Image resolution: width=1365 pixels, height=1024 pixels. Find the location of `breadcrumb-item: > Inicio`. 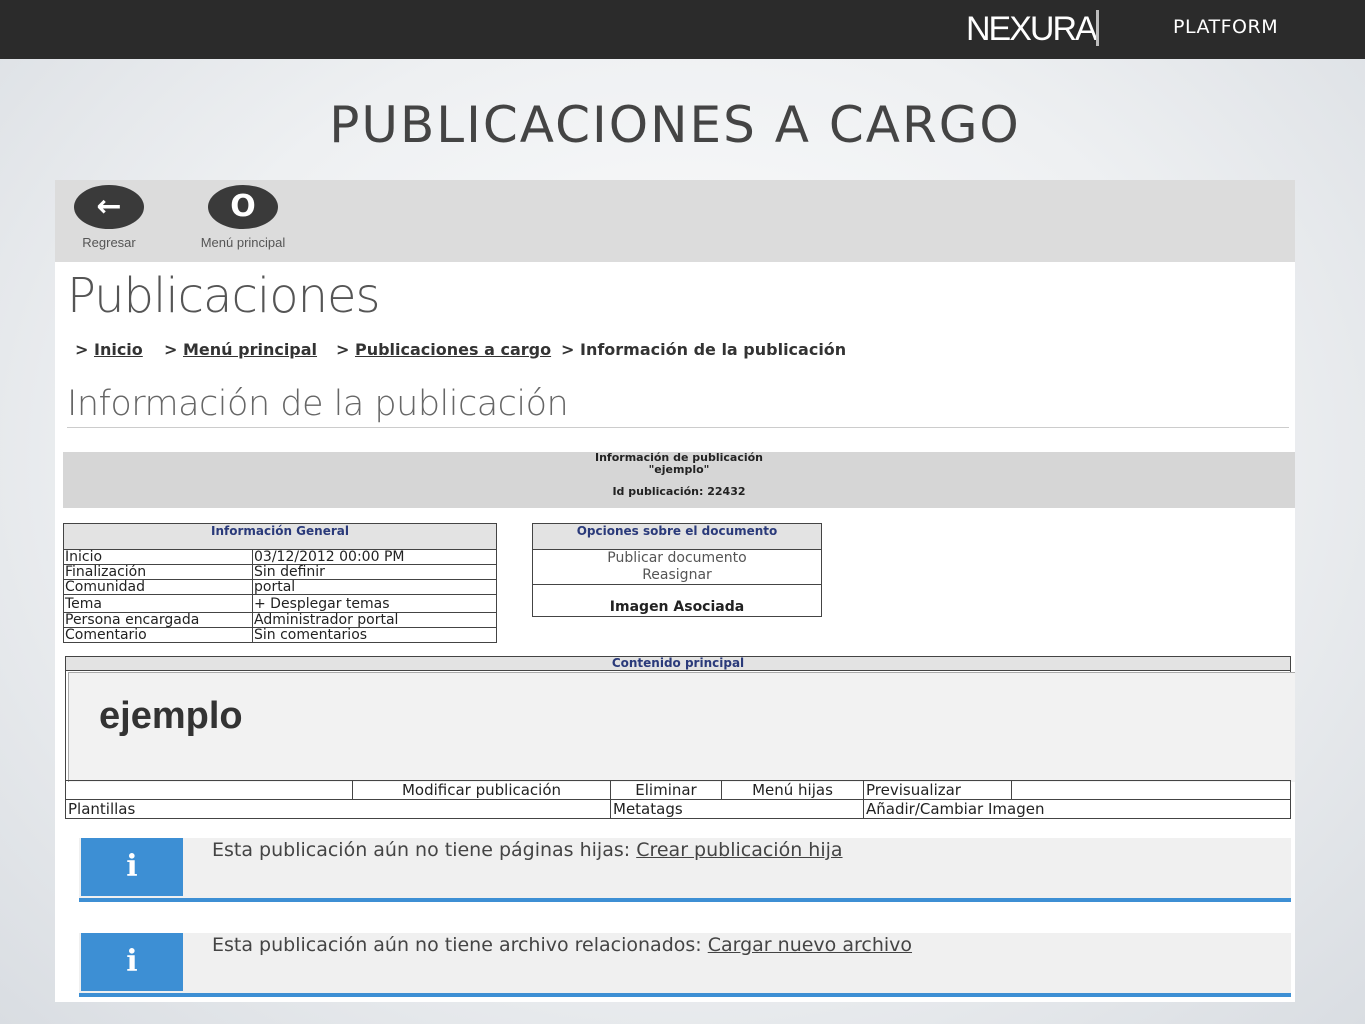

breadcrumb-item: > Inicio is located at coordinates (109, 349).